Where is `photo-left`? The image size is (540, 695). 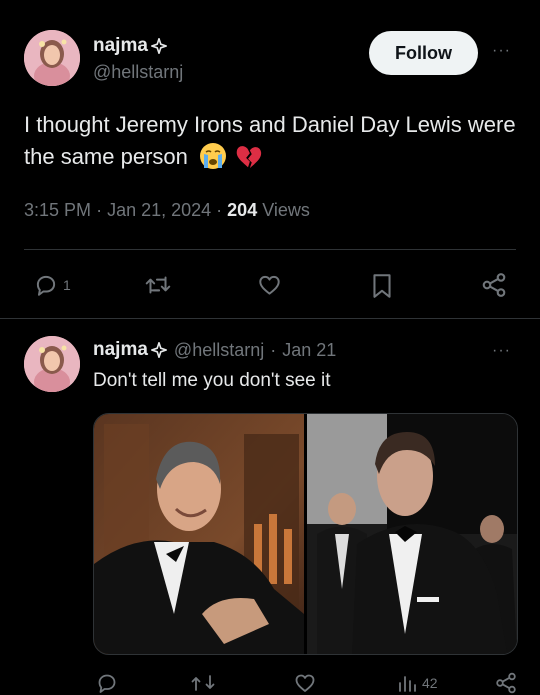
photo-left is located at coordinates (199, 534).